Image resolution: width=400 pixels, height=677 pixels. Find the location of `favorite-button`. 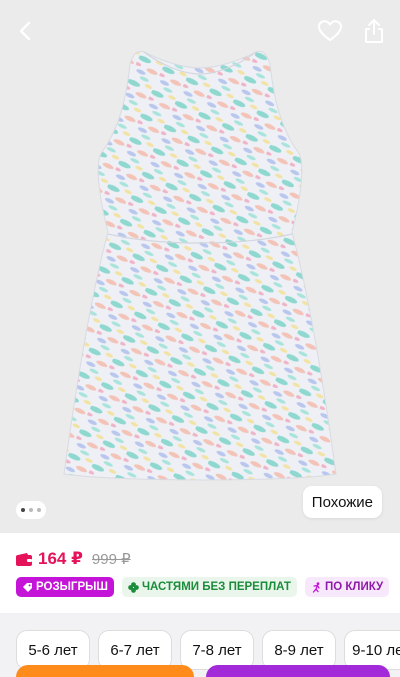

favorite-button is located at coordinates (330, 31).